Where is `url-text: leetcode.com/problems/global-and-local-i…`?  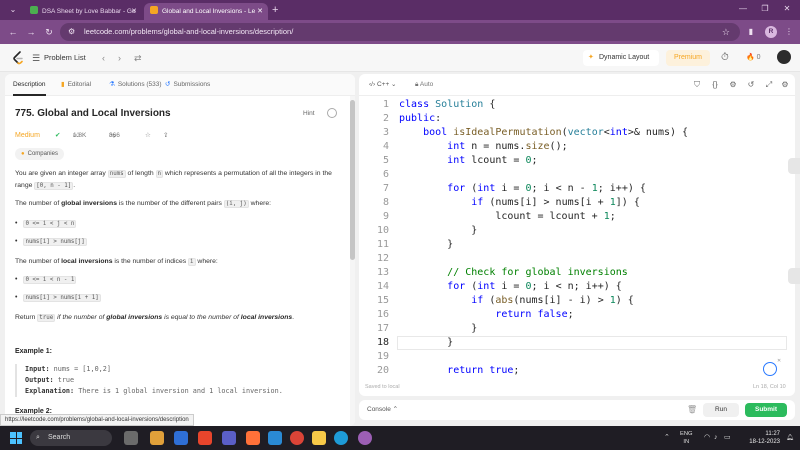
url-text: leetcode.com/problems/global-and-local-i… is located at coordinates (188, 32).